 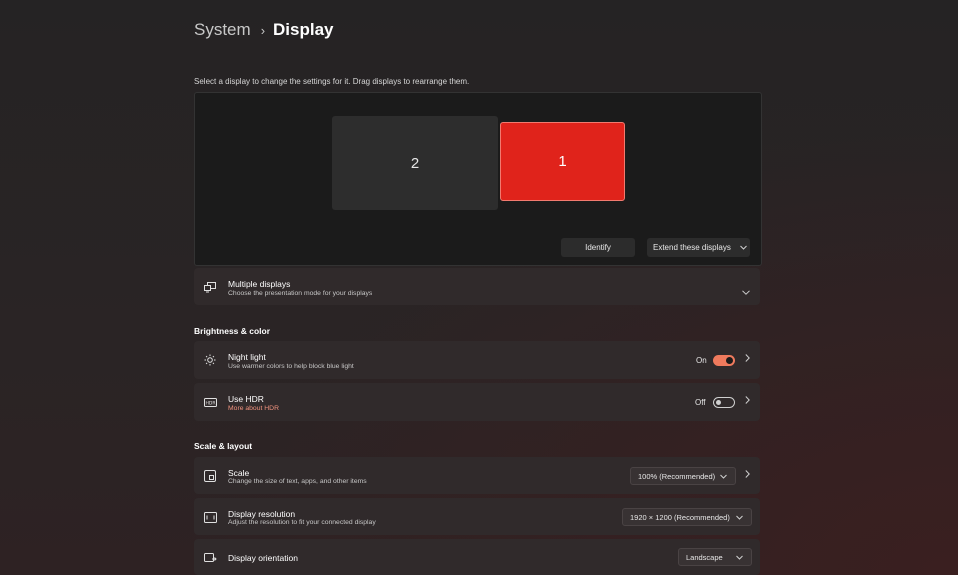 What do you see at coordinates (700, 402) in the screenshot?
I see `hdr-state-label: Off` at bounding box center [700, 402].